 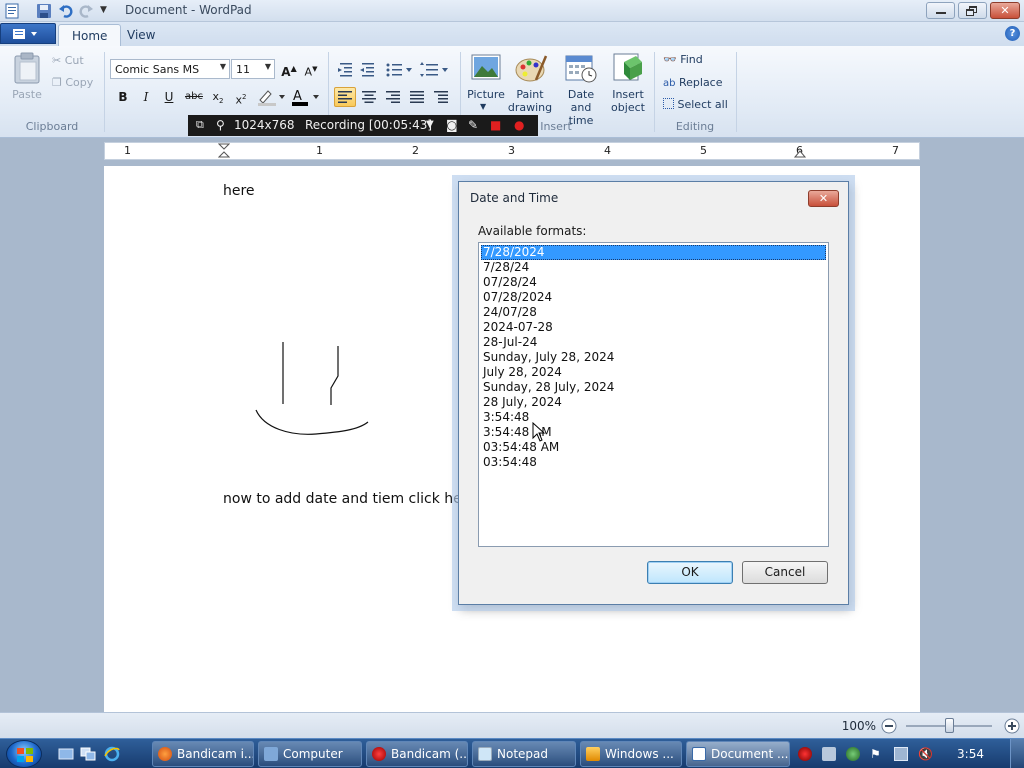 What do you see at coordinates (693, 82) in the screenshot?
I see `replace-button: ab Replace` at bounding box center [693, 82].